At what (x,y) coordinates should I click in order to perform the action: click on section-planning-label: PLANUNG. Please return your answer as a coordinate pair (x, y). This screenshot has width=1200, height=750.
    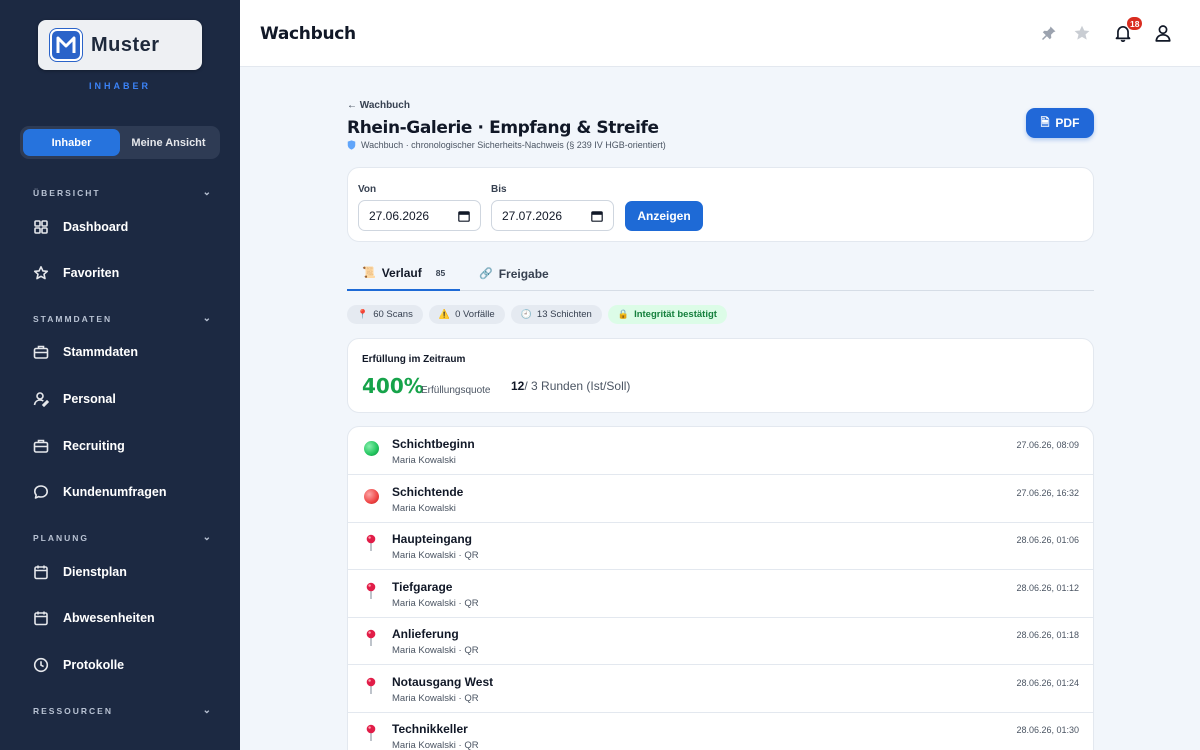
    Looking at the image, I should click on (61, 537).